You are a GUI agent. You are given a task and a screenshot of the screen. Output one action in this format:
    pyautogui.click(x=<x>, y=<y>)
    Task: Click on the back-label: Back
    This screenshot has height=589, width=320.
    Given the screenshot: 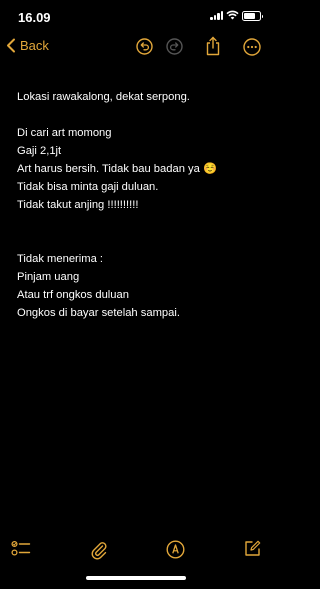 What is the action you would take?
    pyautogui.click(x=34, y=45)
    